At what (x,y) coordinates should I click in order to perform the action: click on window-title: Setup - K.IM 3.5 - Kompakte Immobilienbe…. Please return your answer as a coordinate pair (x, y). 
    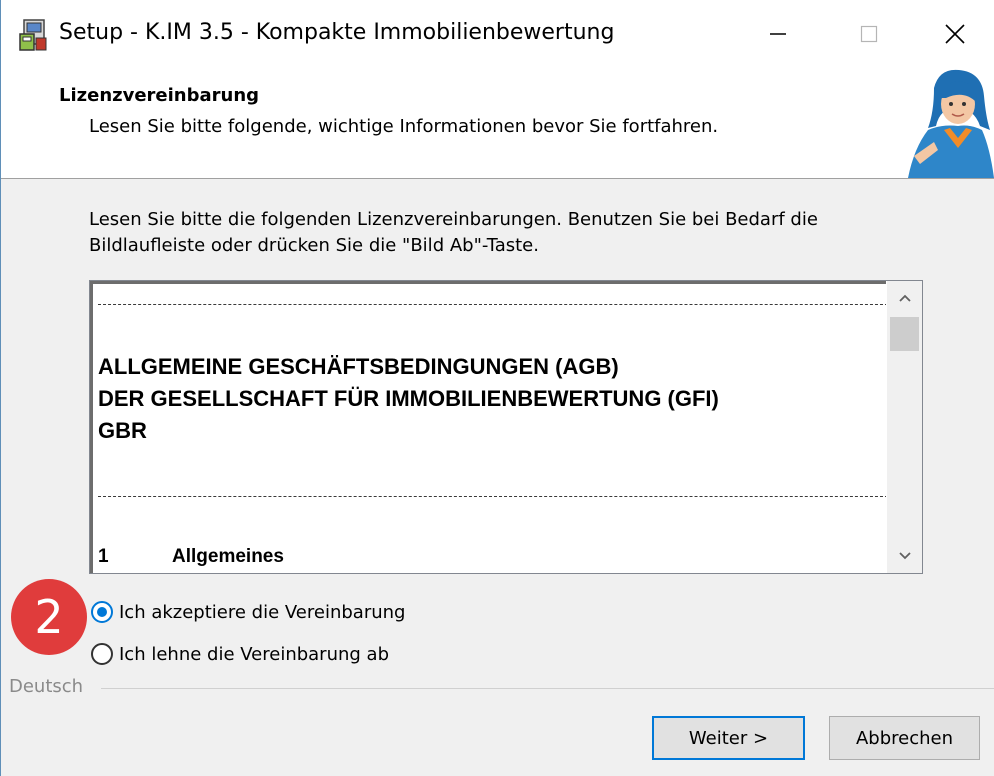
    Looking at the image, I should click on (337, 32).